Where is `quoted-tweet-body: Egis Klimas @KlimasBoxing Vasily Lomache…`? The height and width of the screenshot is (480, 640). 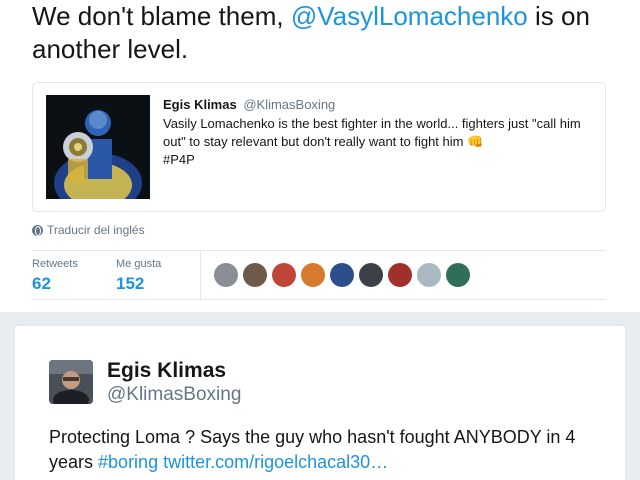 quoted-tweet-body: Egis Klimas @KlimasBoxing Vasily Lomache… is located at coordinates (378, 132).